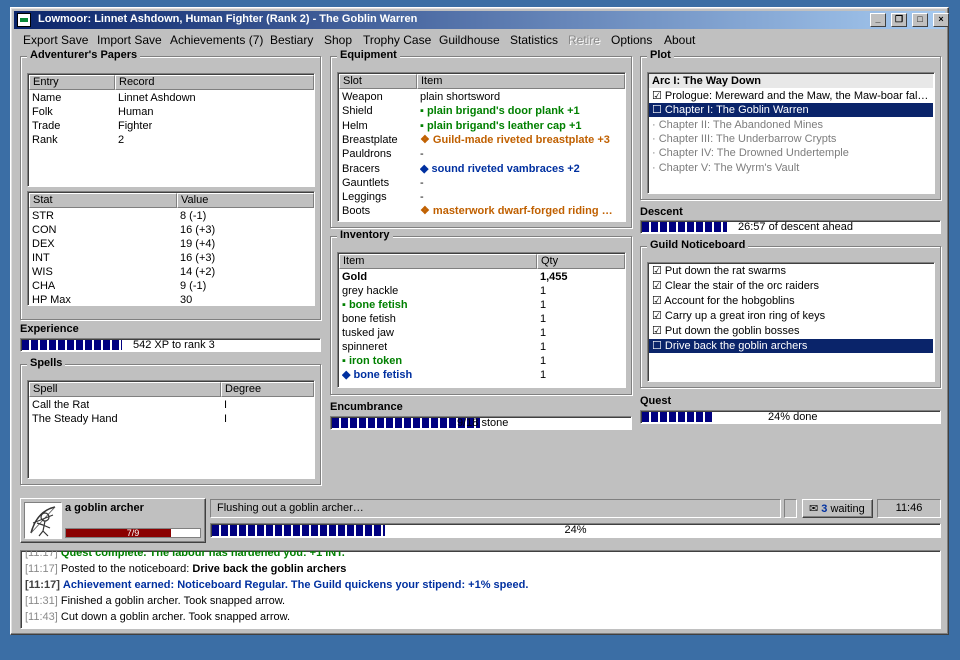 Image resolution: width=960 pixels, height=660 pixels. Describe the element at coordinates (481, 384) in the screenshot. I see `inventory-row` at that location.